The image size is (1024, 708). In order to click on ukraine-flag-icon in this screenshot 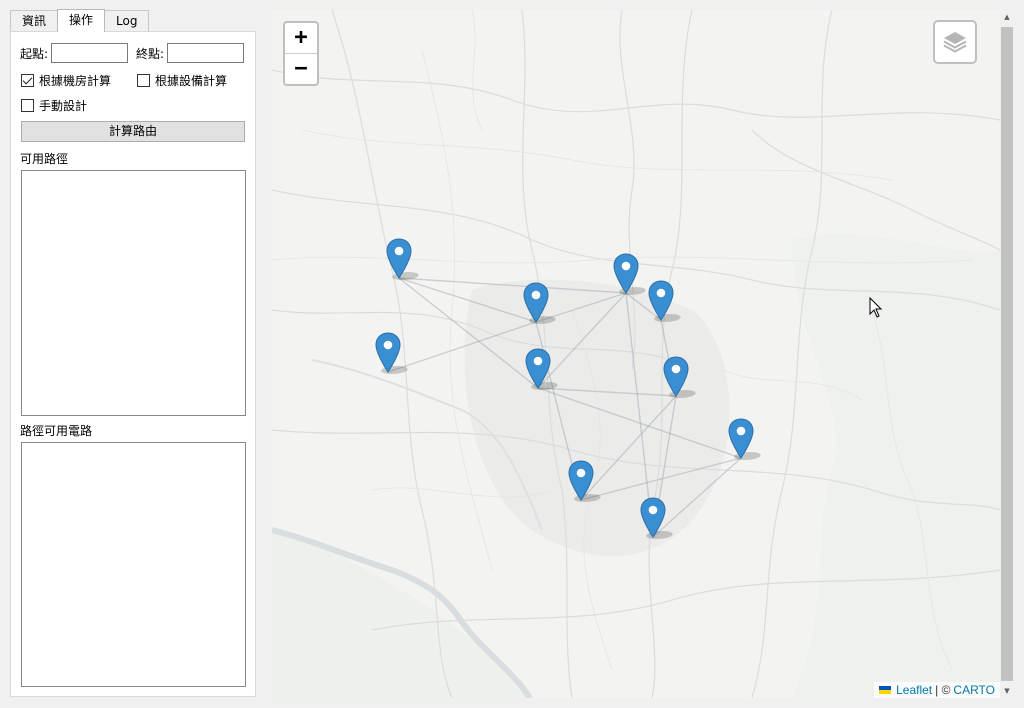, I will do `click(885, 690)`.